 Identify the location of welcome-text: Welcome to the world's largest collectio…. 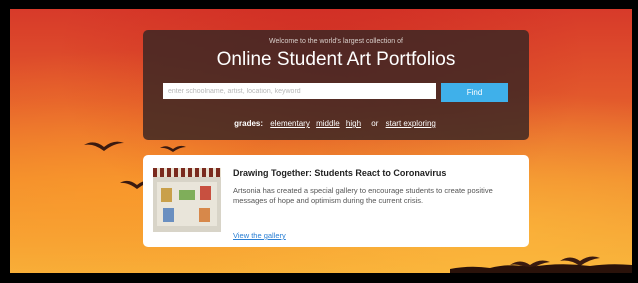
(336, 41).